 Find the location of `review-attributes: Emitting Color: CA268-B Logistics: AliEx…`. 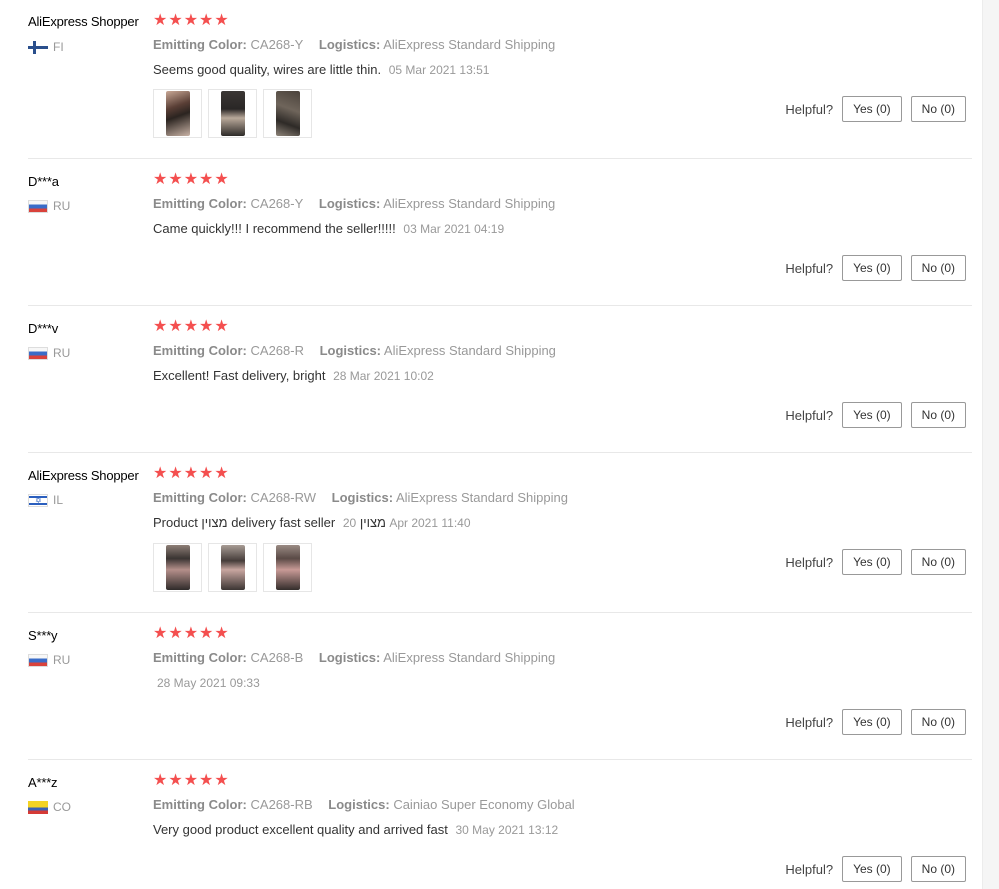

review-attributes: Emitting Color: CA268-B Logistics: AliEx… is located at coordinates (360, 657).